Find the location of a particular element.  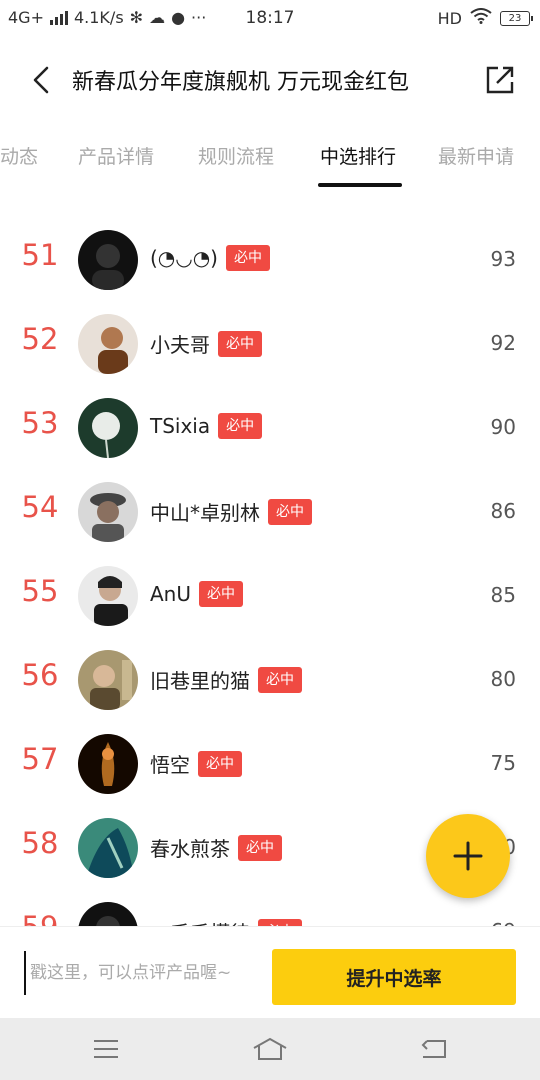

comment-input is located at coordinates (144, 973).